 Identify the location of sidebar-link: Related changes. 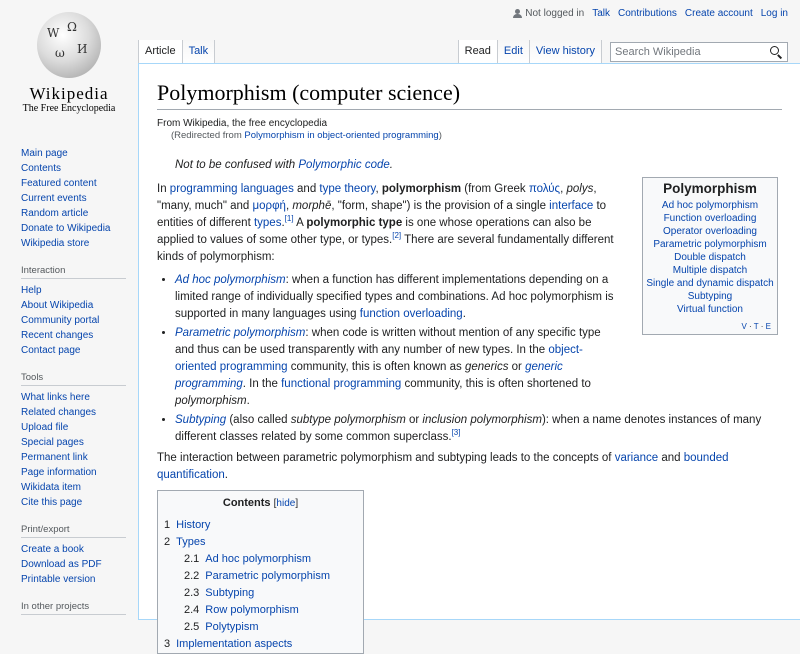
(58, 412).